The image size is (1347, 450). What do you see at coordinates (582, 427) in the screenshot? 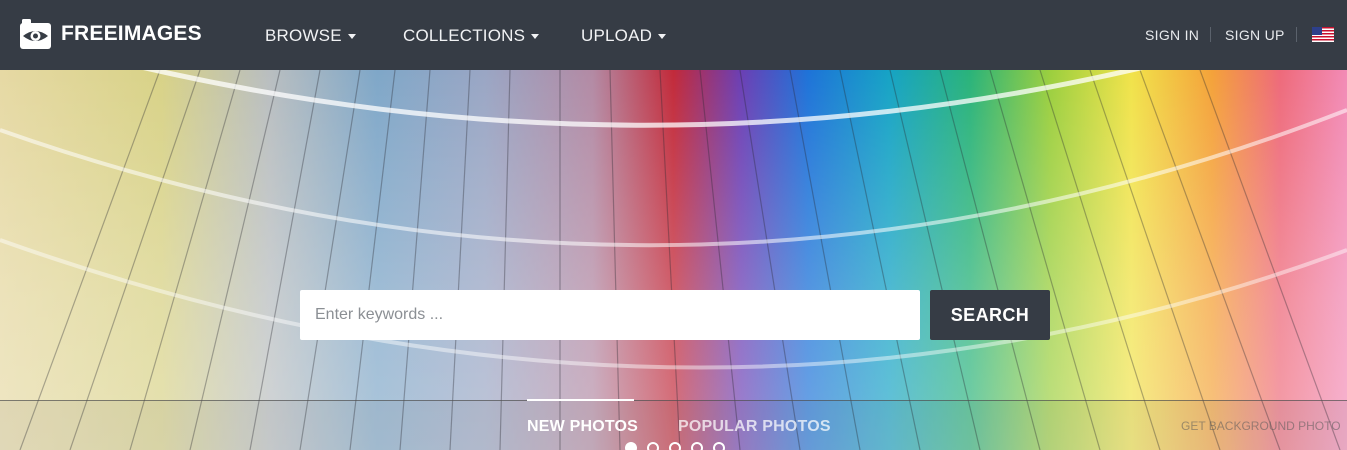
I see `tab-new-photos: NEW PHOTOS` at bounding box center [582, 427].